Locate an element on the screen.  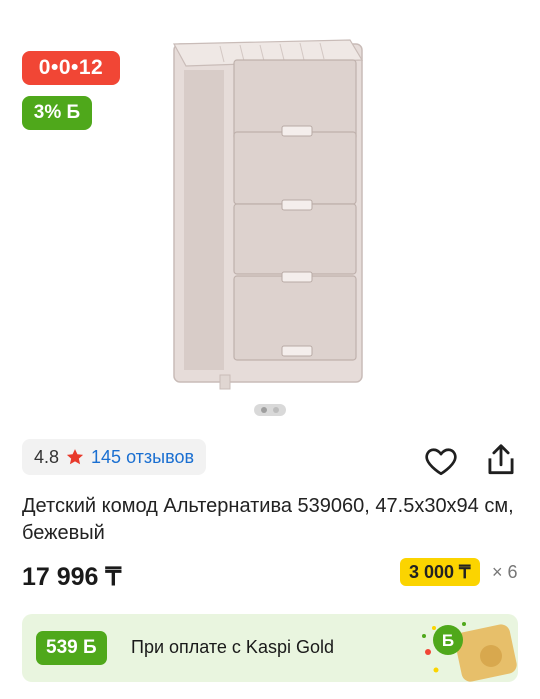
gold-bonus-pill: 539 Б is located at coordinates (71, 648).